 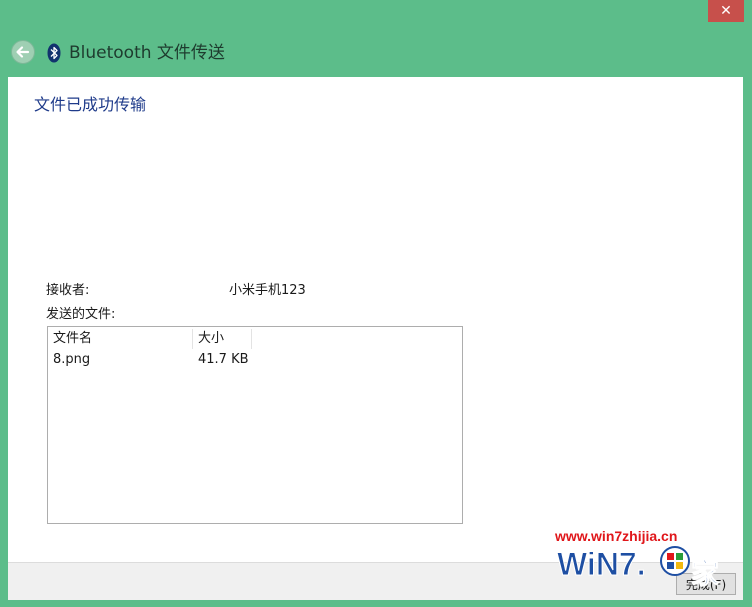 What do you see at coordinates (705, 573) in the screenshot?
I see `watermark-logo-suffix: 家` at bounding box center [705, 573].